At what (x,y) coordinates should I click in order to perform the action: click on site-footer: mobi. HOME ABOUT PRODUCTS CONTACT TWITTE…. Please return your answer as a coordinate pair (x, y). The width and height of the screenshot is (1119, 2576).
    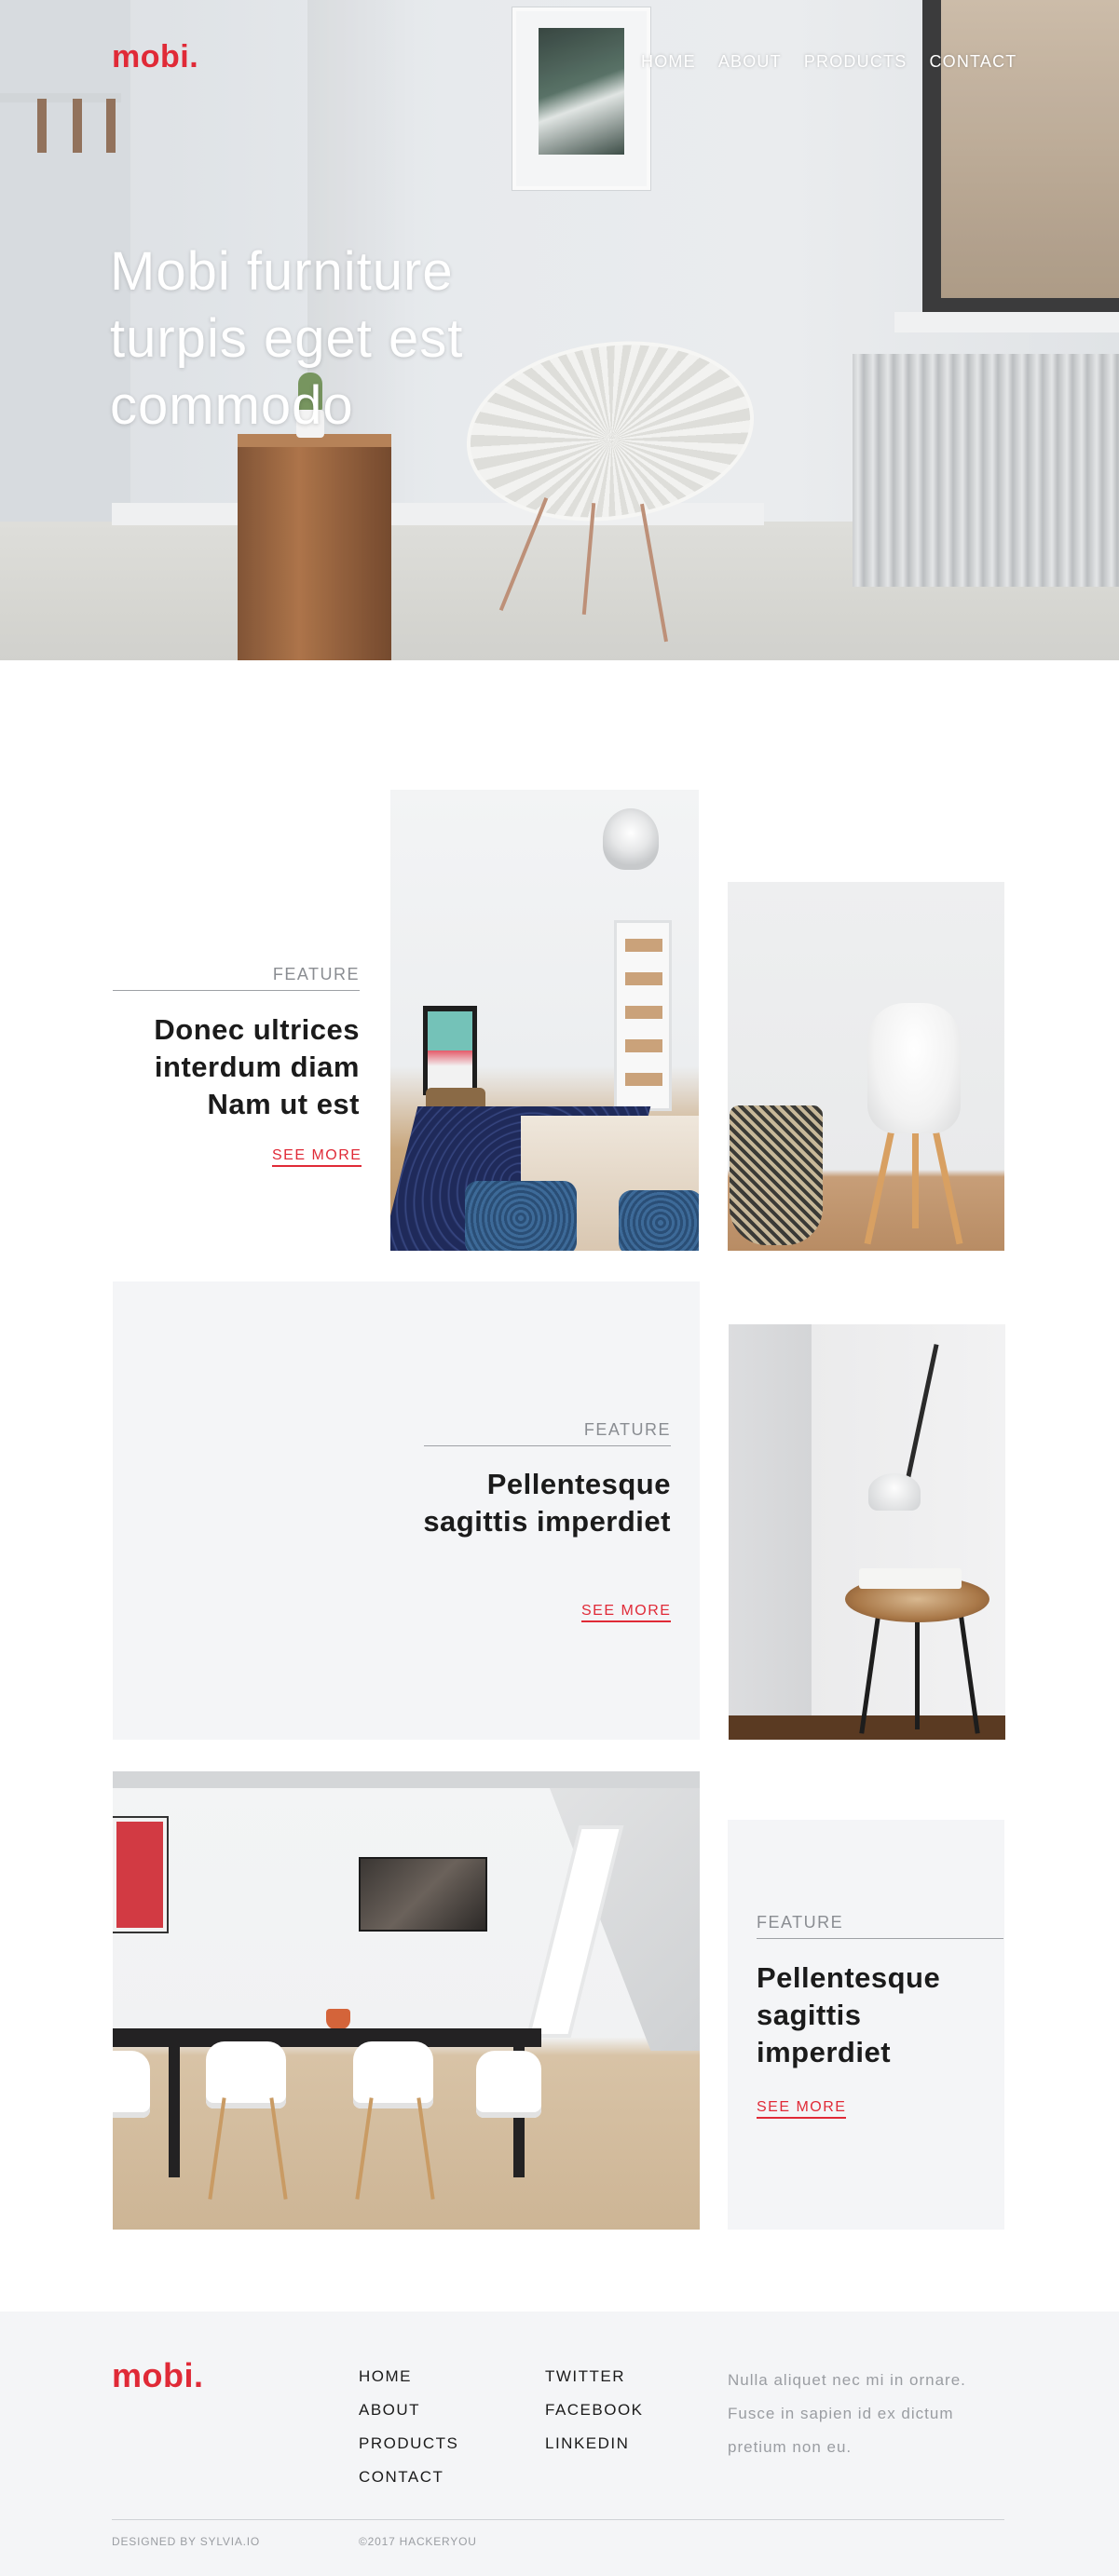
    Looking at the image, I should click on (559, 2444).